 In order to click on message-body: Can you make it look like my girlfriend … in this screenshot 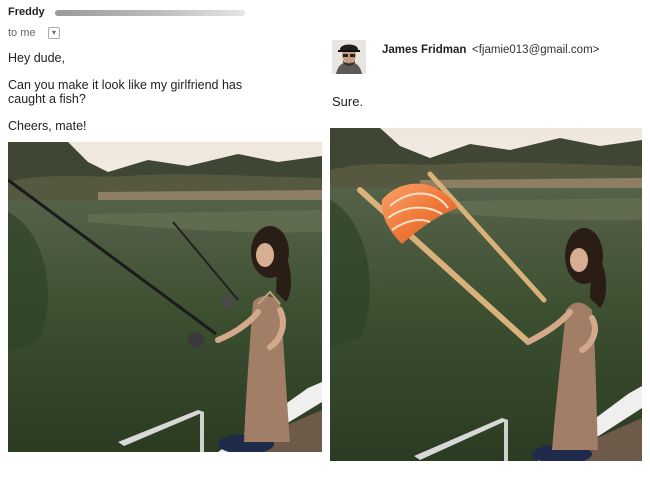, I will do `click(125, 92)`.